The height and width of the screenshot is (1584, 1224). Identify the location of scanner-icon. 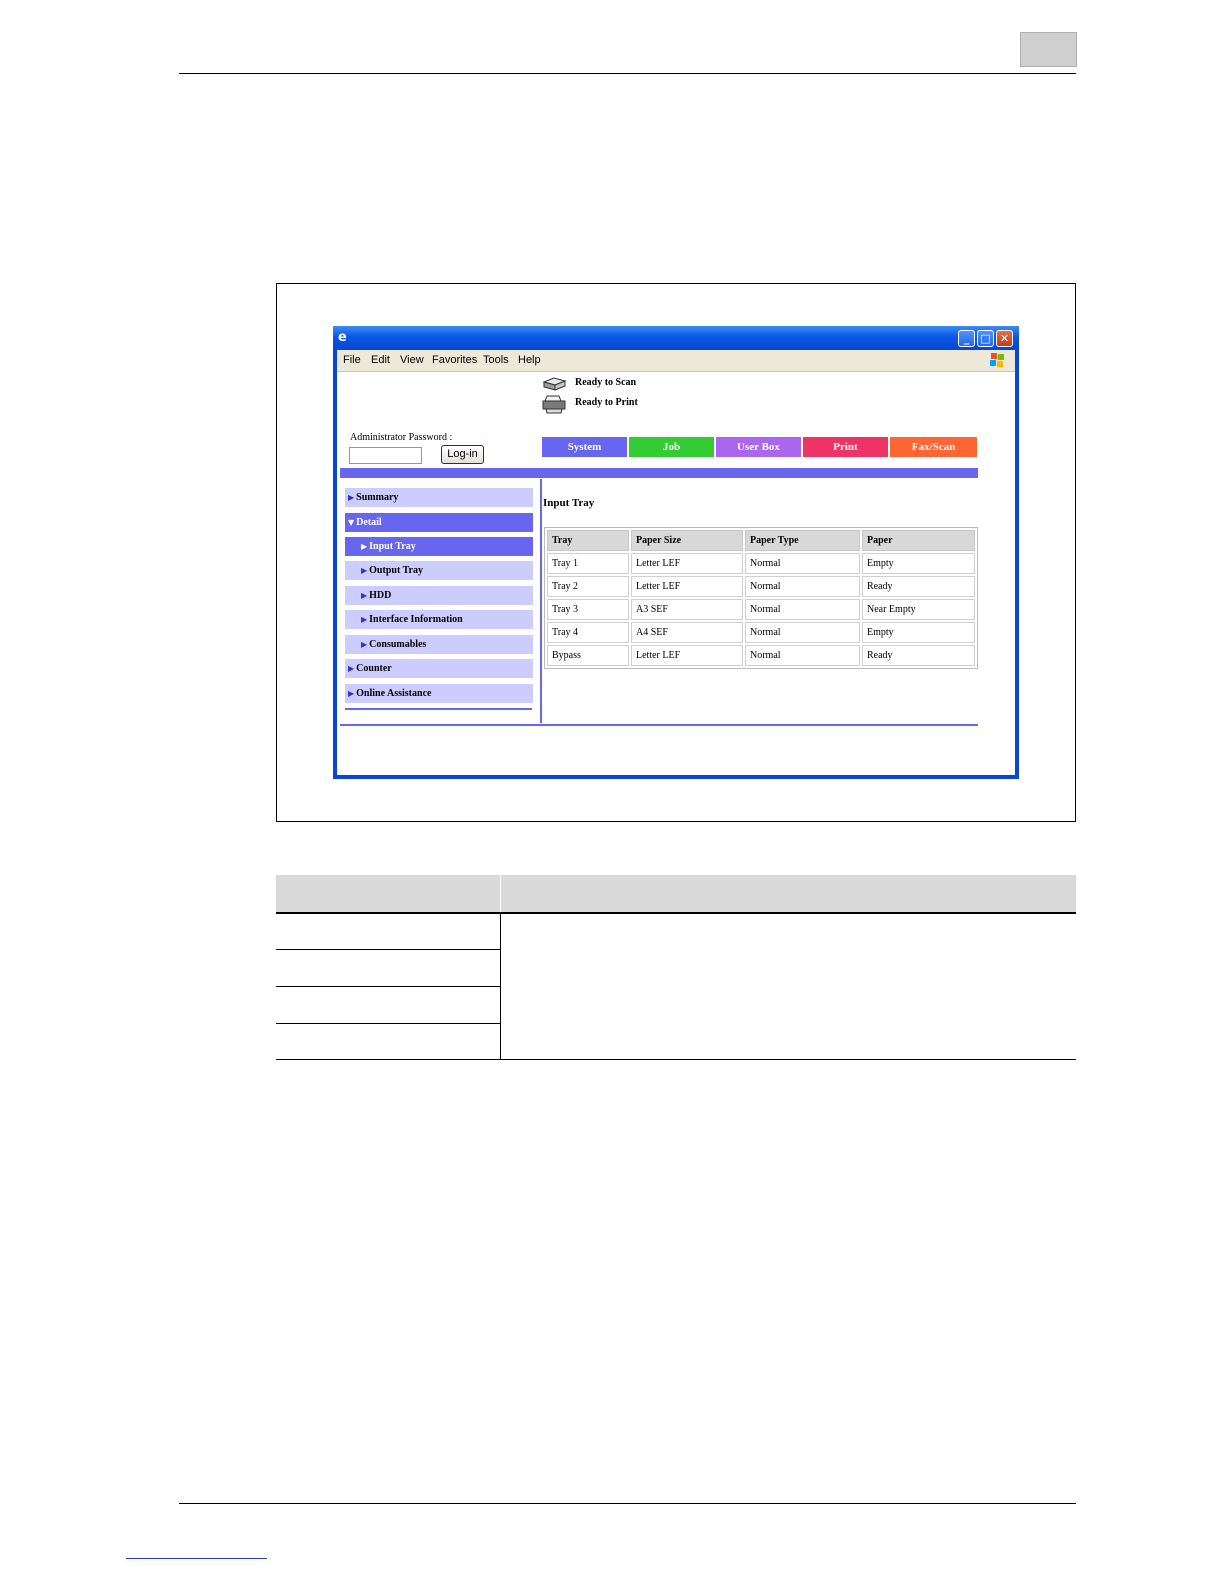
(554, 384).